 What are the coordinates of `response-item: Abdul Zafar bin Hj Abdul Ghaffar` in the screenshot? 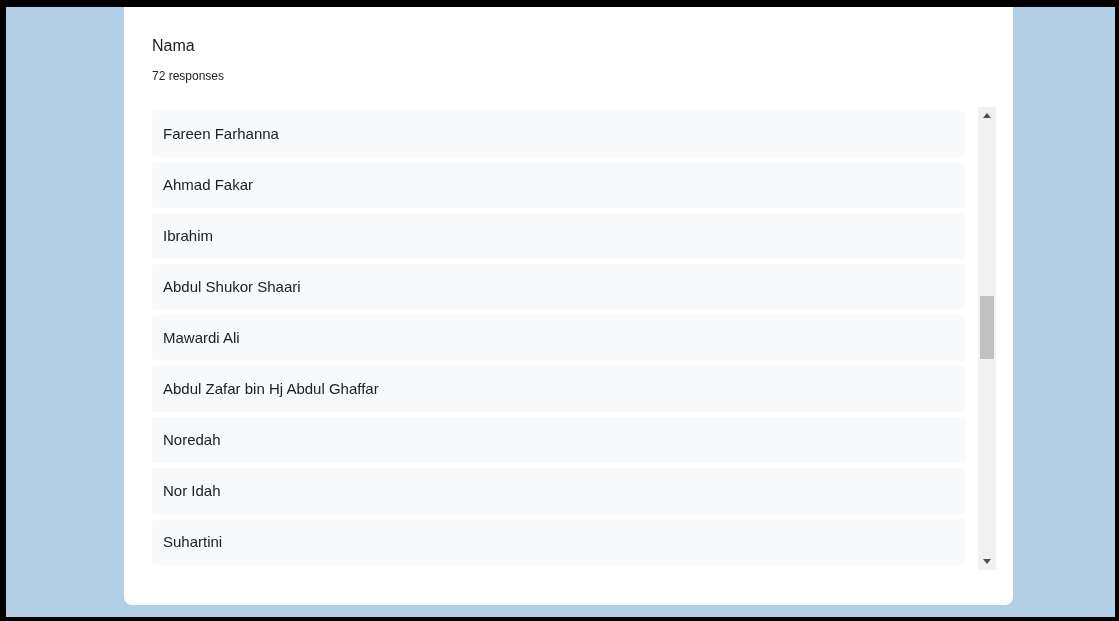 It's located at (558, 389).